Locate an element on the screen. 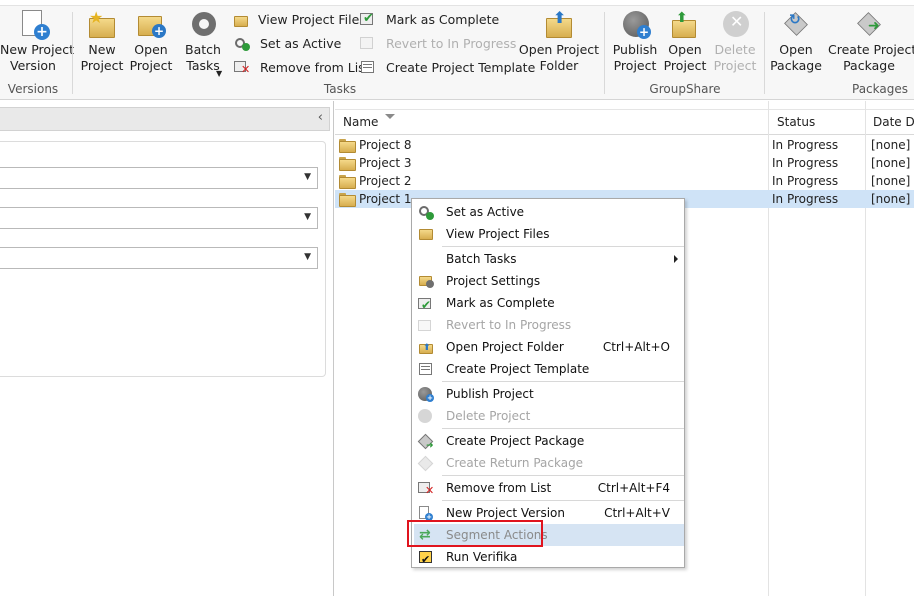 Image resolution: width=914 pixels, height=596 pixels. gear-icon is located at coordinates (203, 25).